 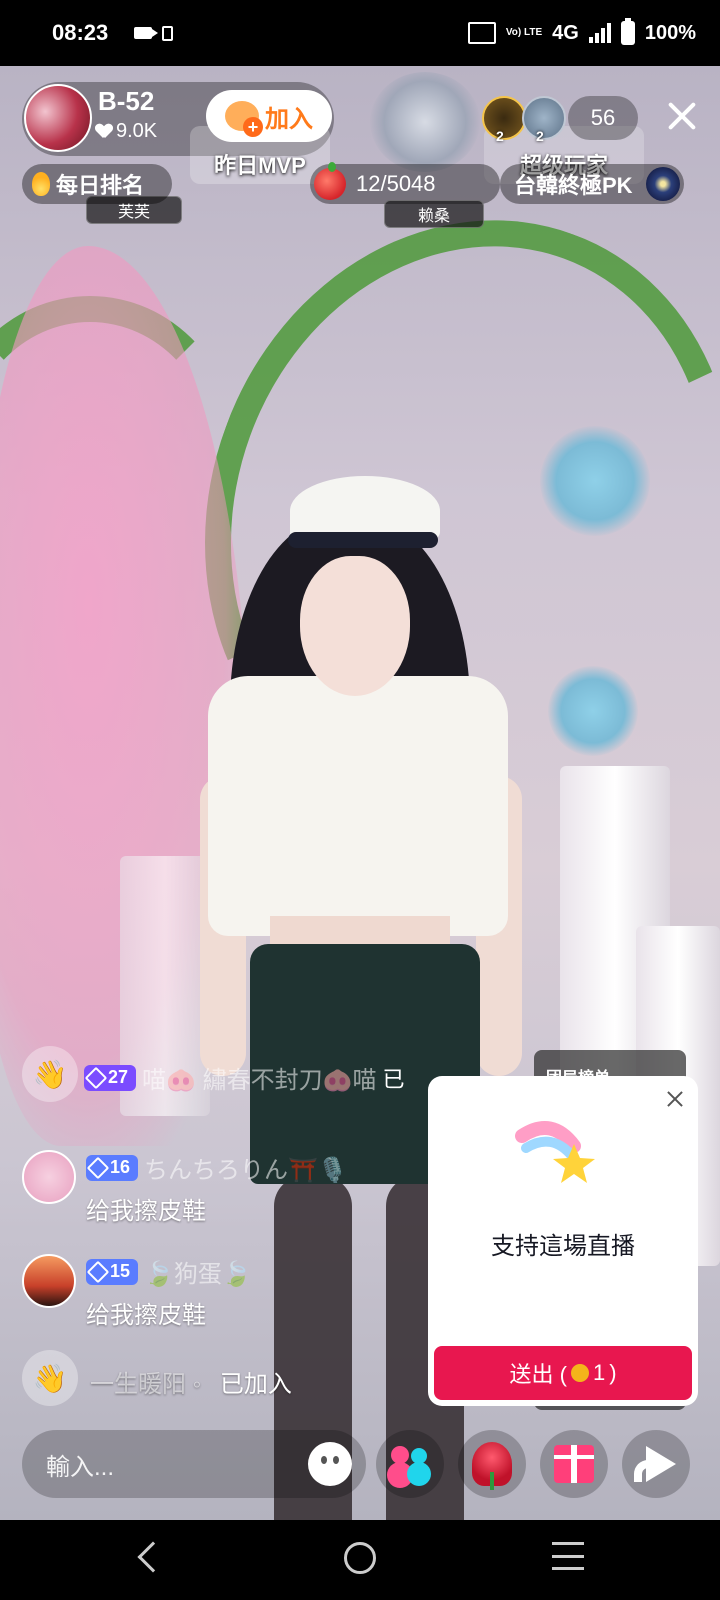 I want to click on team-icon, so click(x=410, y=1464).